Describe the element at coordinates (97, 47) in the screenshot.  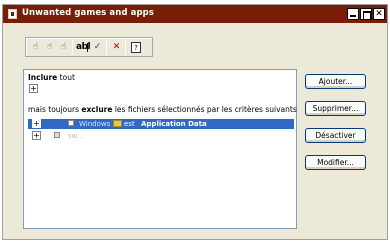
I see `check-icon: ✓` at that location.